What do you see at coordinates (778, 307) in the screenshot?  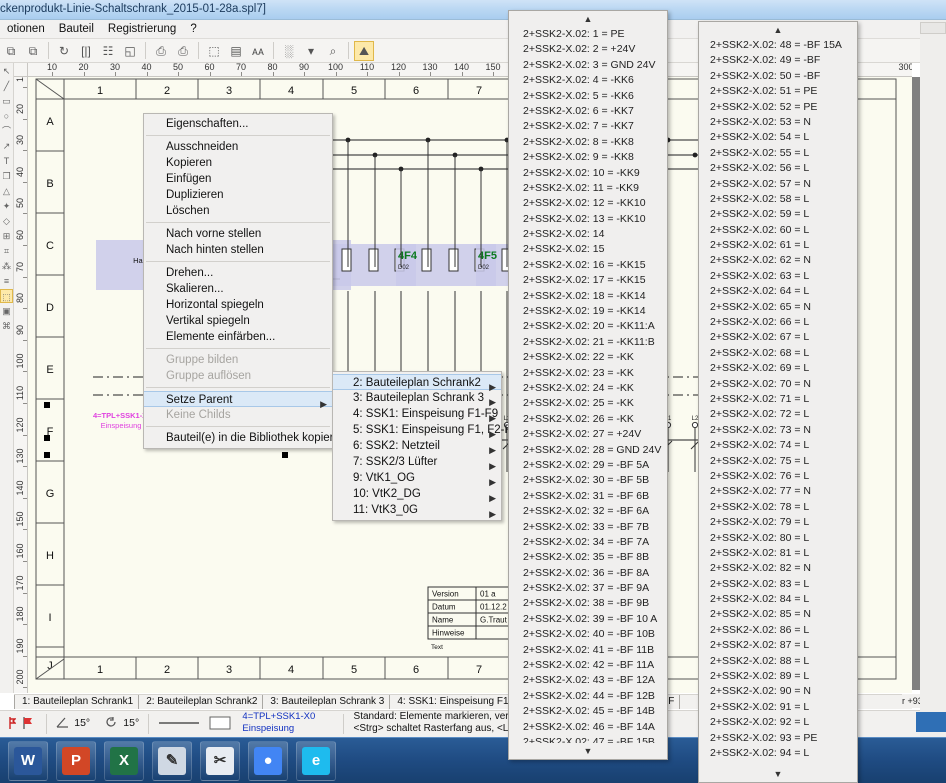 I see `terminal-list-row: 2+SSK2-X.02: 65 = N` at bounding box center [778, 307].